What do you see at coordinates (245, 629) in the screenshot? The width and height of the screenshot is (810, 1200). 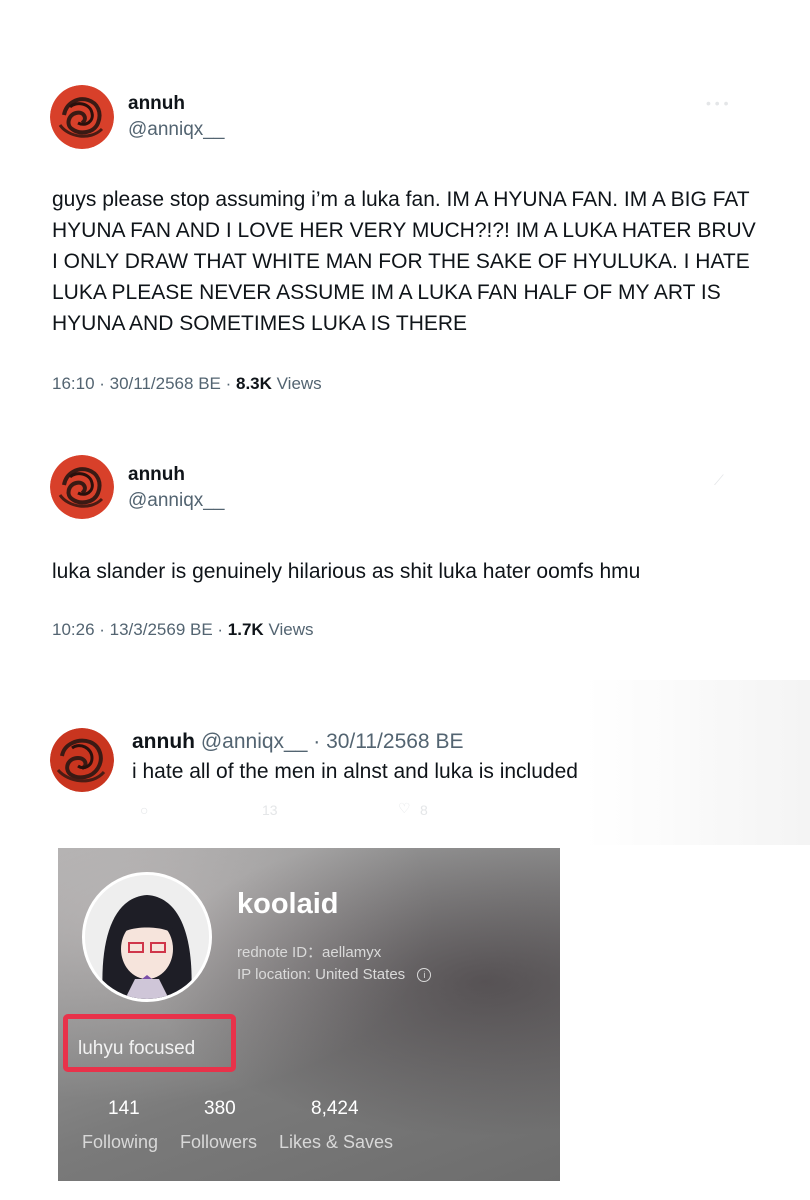 I see `tweet-views-count: 1.7K` at bounding box center [245, 629].